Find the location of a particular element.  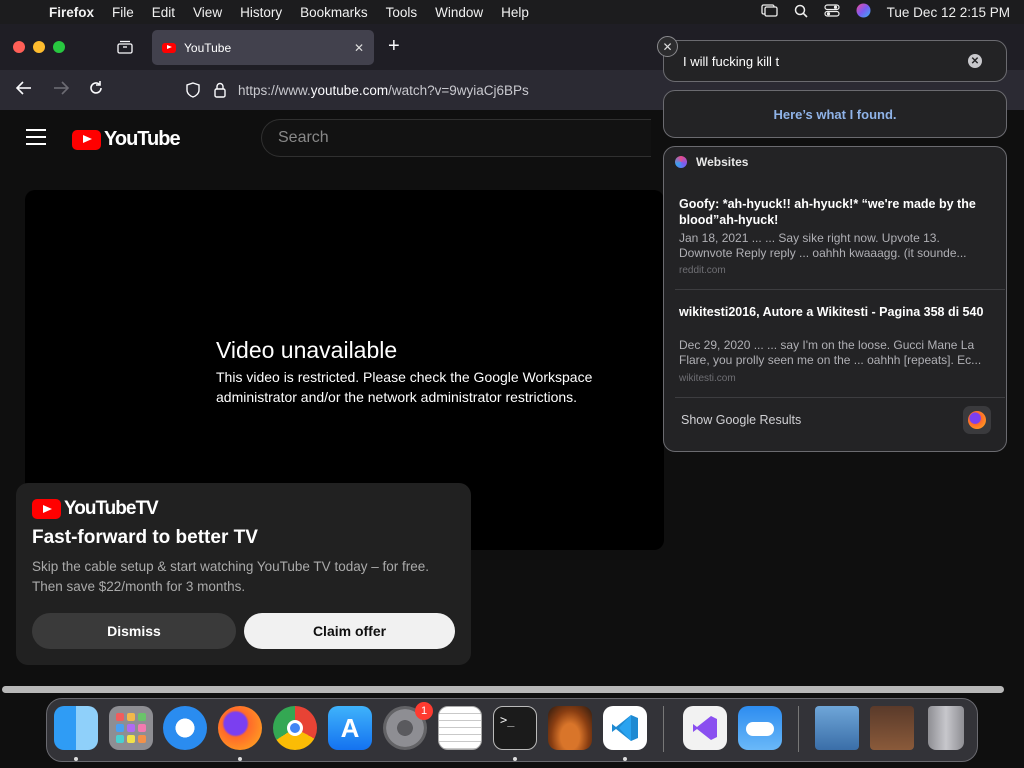

menu-view: View is located at coordinates (207, 12).